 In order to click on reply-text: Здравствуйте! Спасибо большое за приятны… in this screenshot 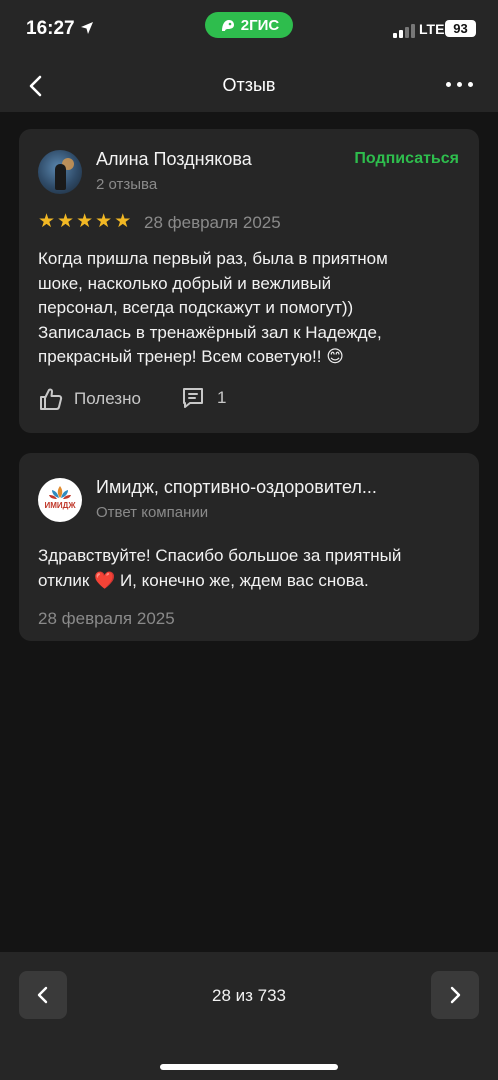, I will do `click(220, 568)`.